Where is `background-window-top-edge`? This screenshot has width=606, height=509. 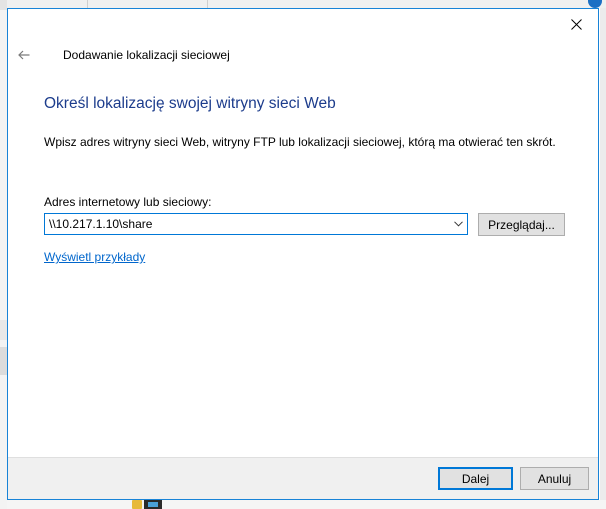
background-window-top-edge is located at coordinates (306, 4).